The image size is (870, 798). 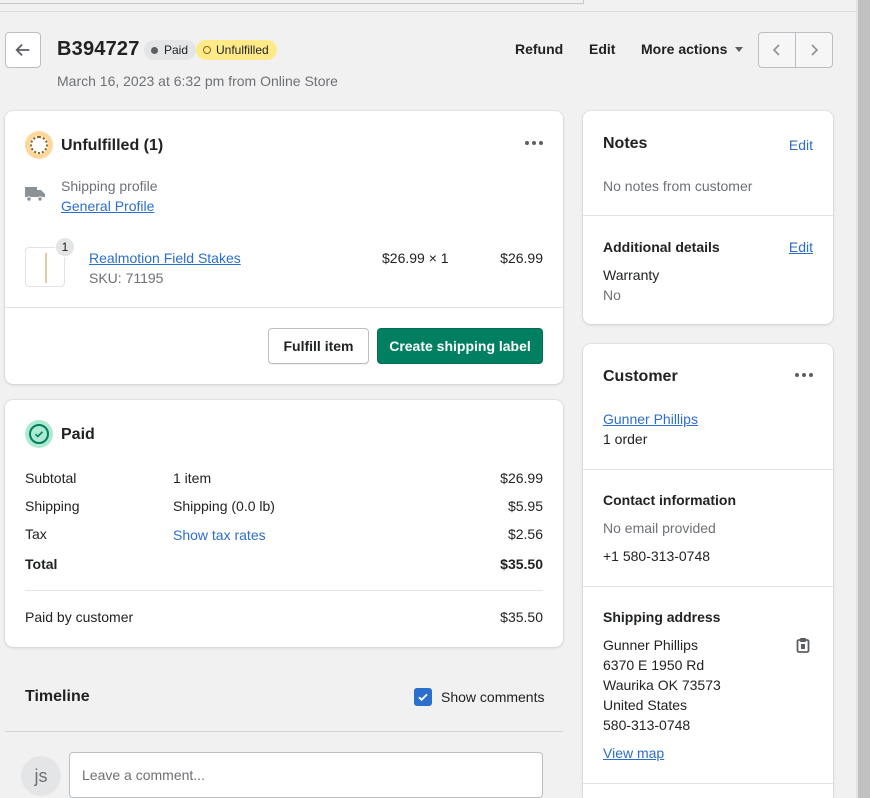 I want to click on next-order-button, so click(x=814, y=50).